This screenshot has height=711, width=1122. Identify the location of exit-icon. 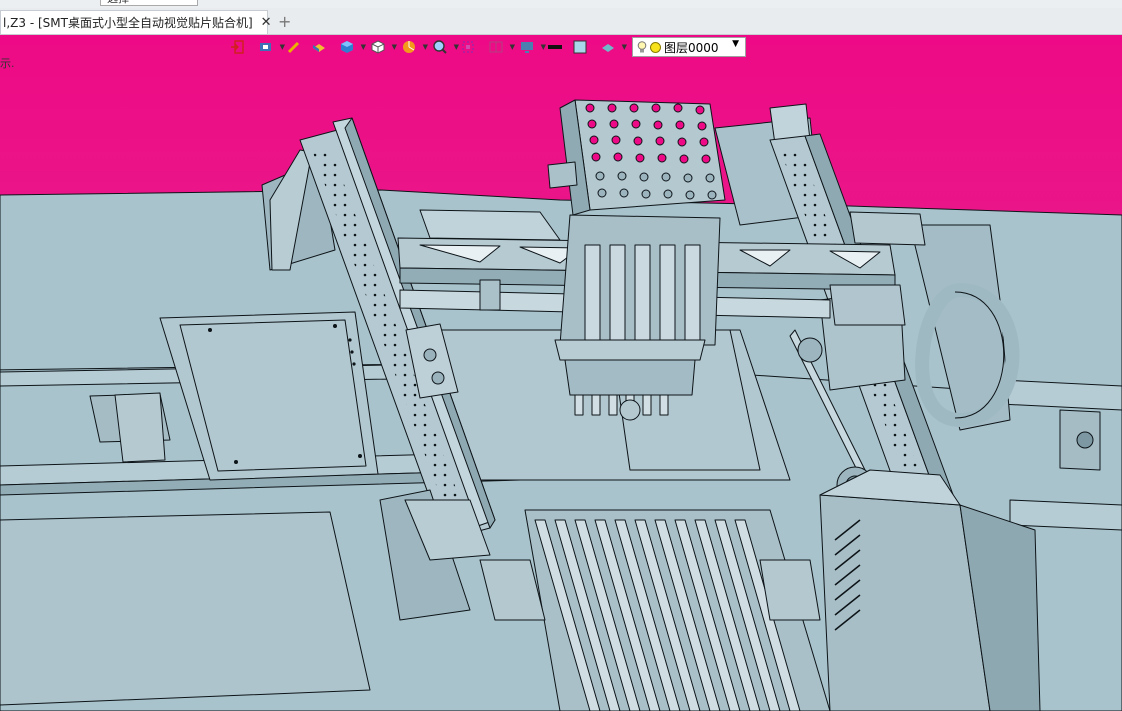
(238, 47).